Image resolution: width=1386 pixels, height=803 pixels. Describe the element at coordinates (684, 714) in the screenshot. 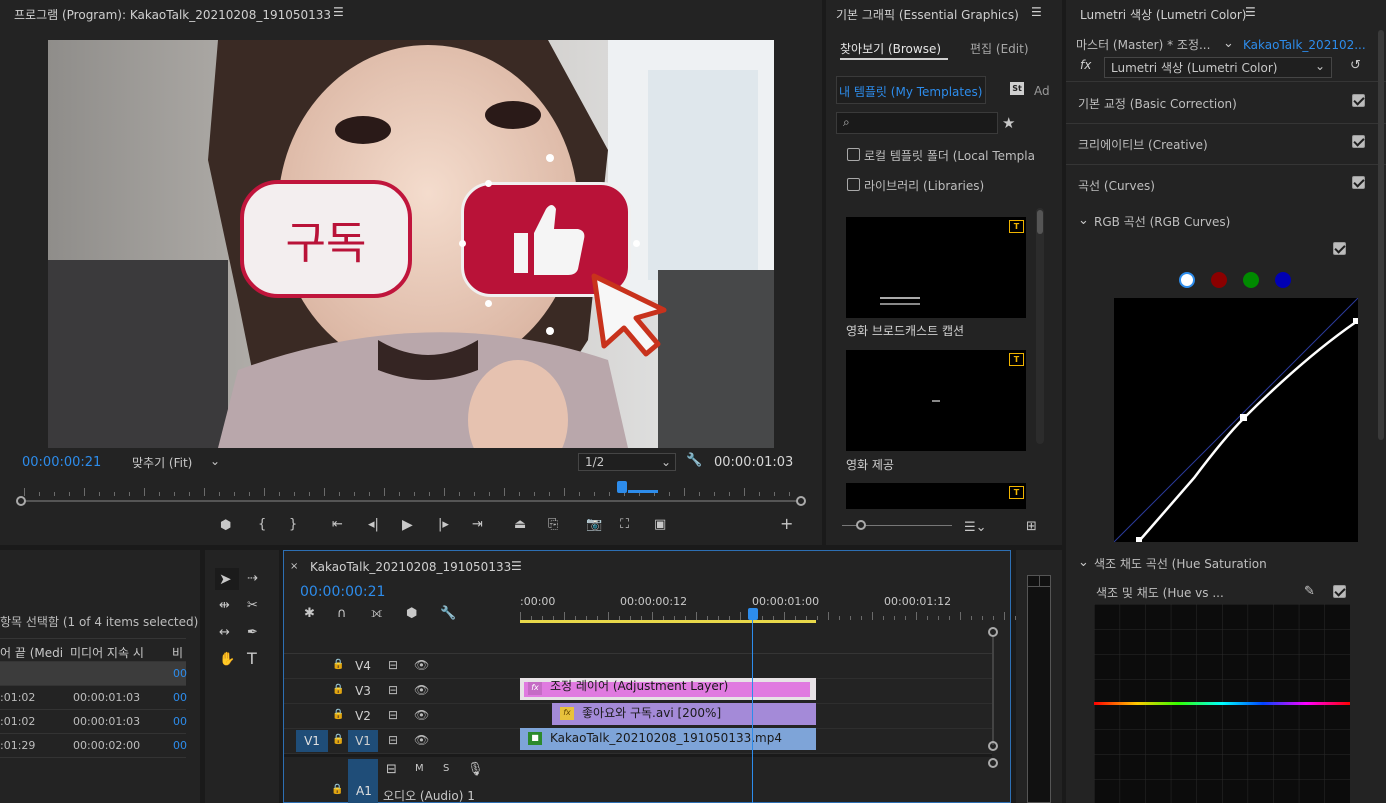

I see `graphic-clip: fx 좋아요와 구독.avi [200%]` at that location.